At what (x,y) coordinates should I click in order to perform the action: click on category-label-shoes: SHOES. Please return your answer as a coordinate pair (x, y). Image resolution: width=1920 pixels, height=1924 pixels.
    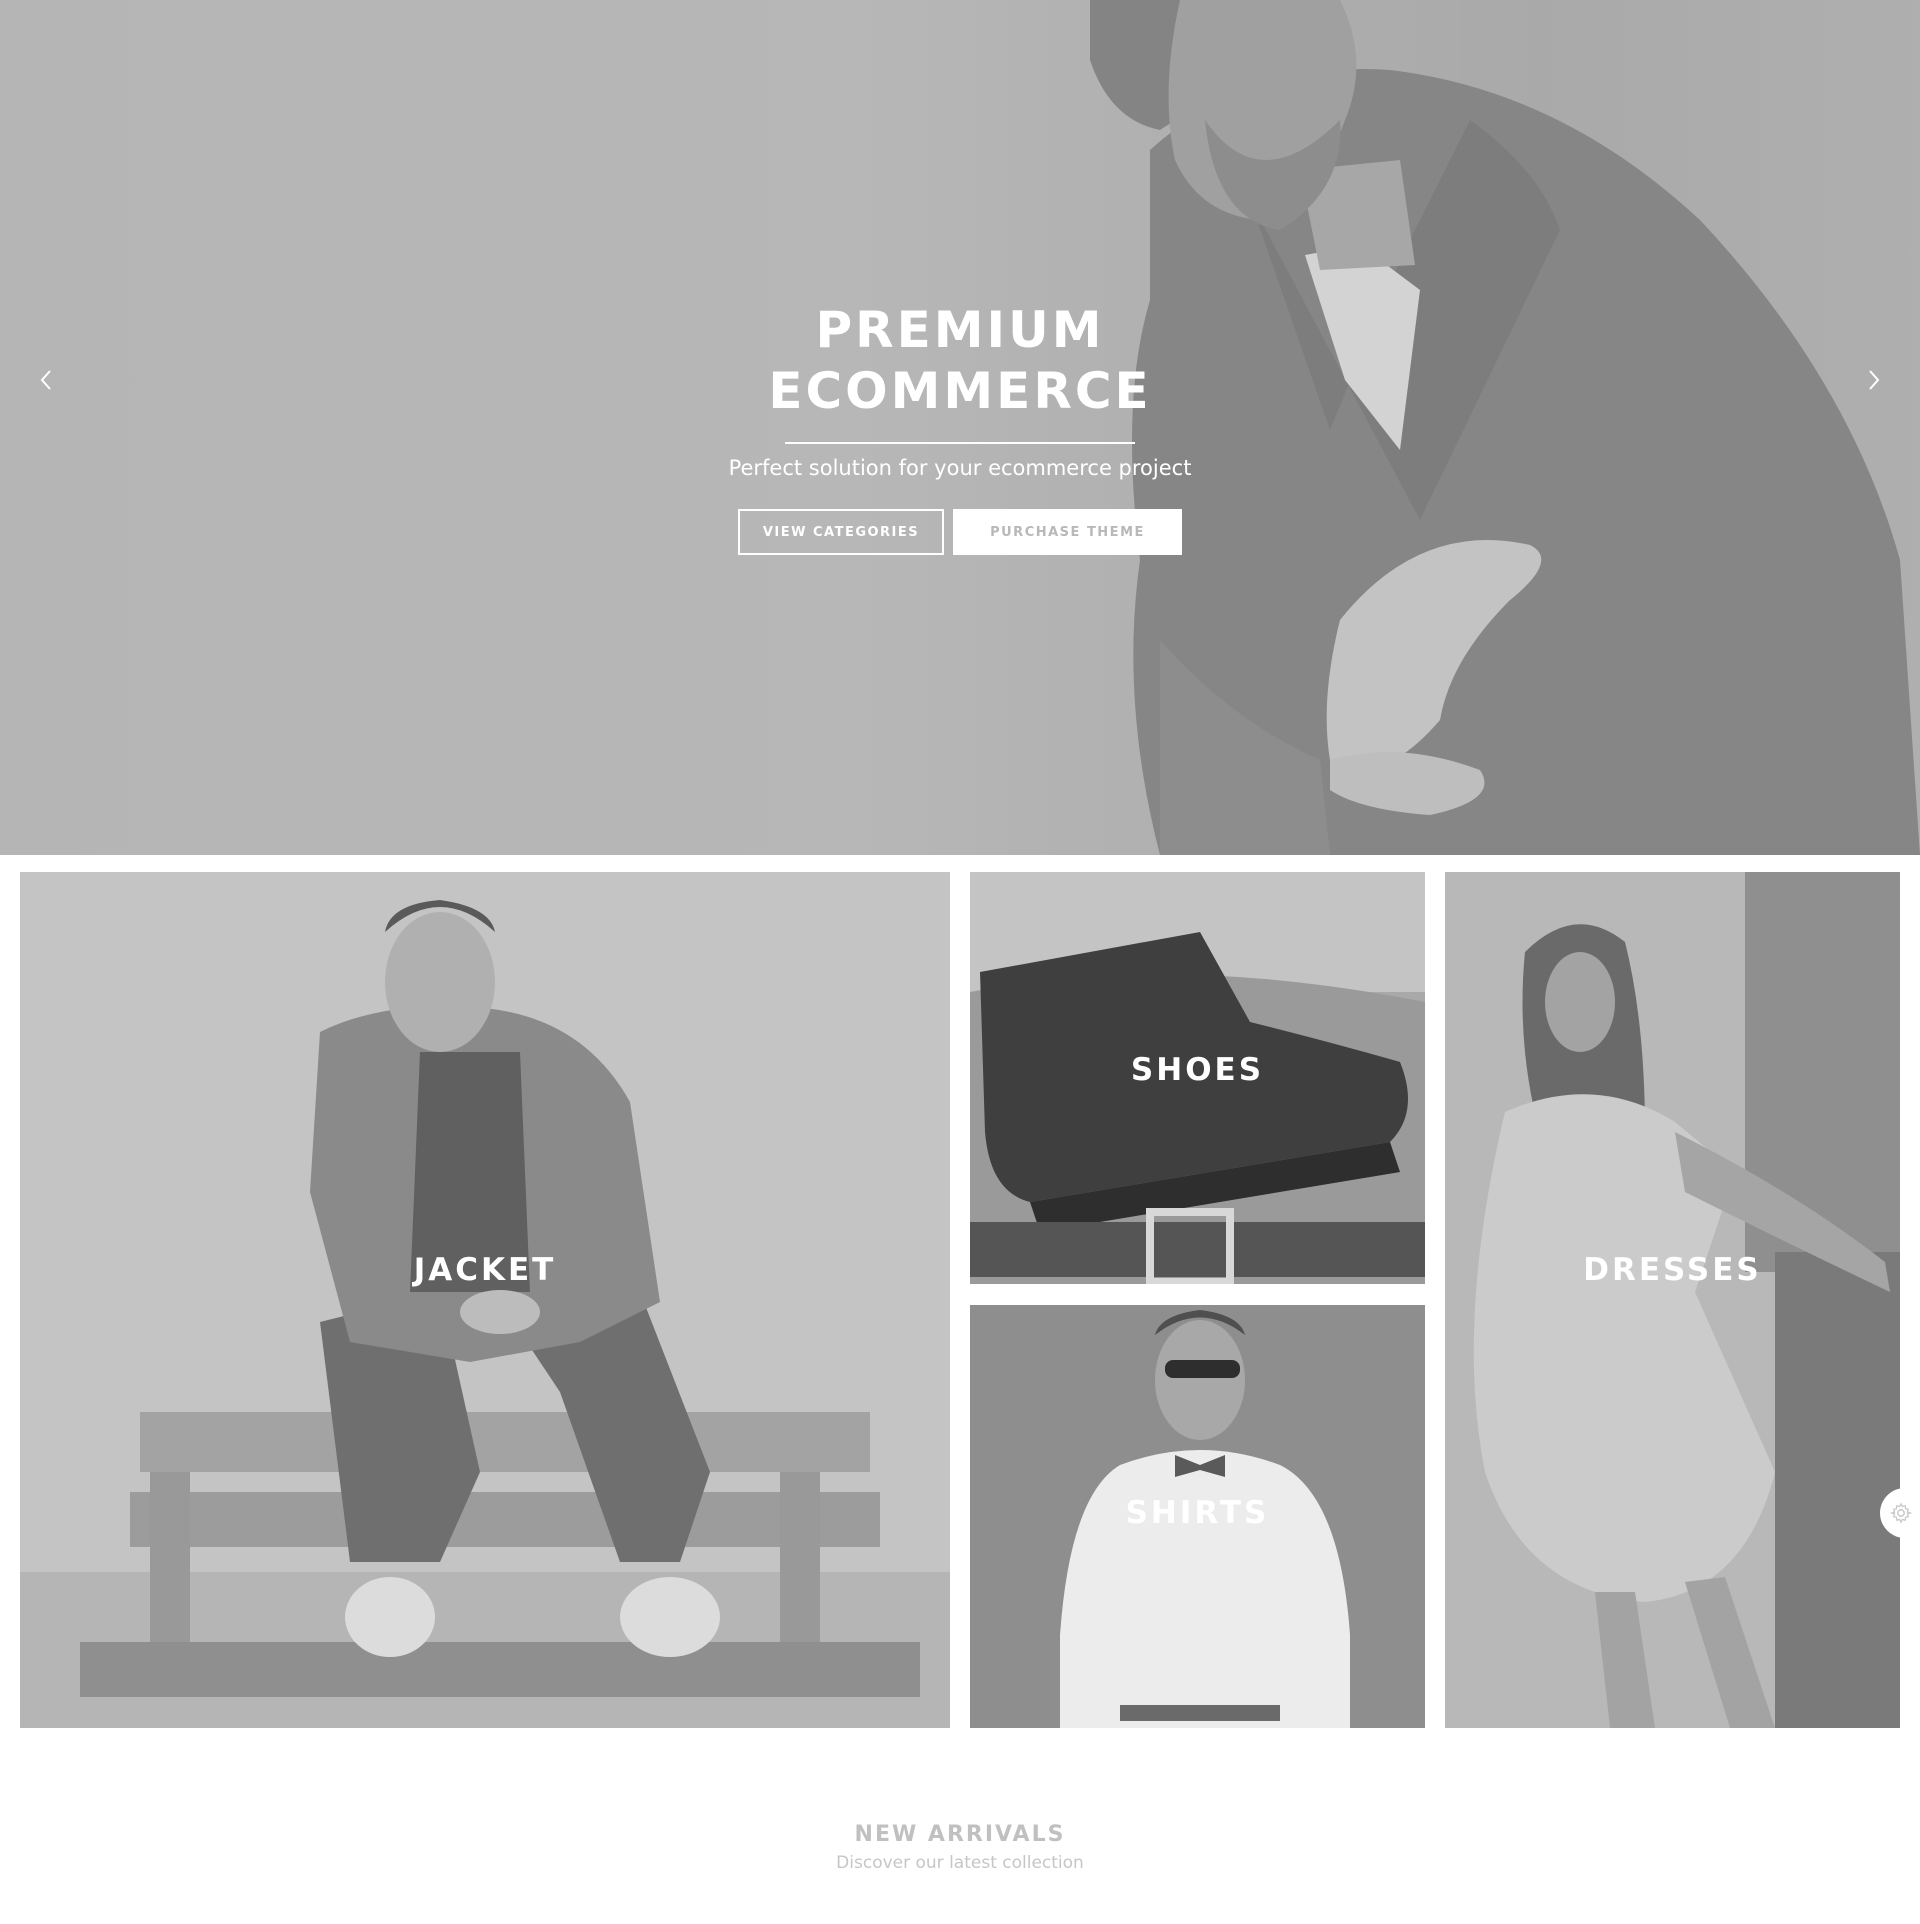
    Looking at the image, I should click on (1197, 1070).